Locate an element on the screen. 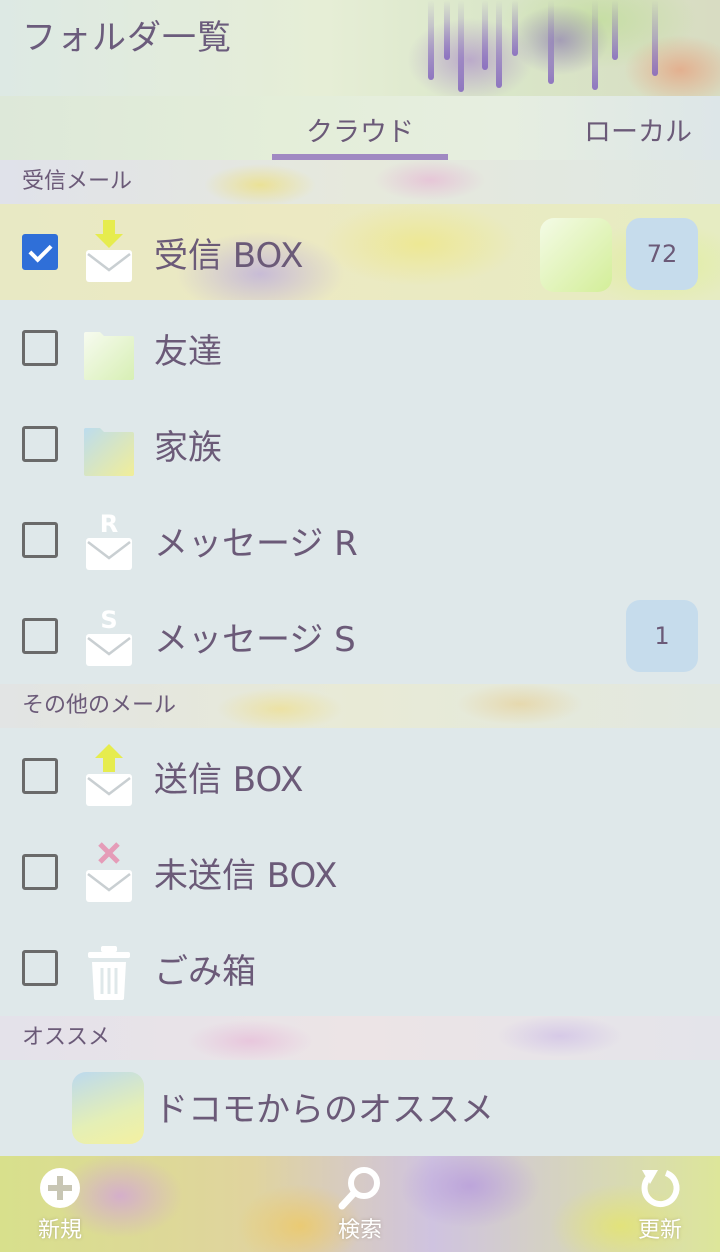  recommend-label: ドコモからのオススメ is located at coordinates (324, 1110).